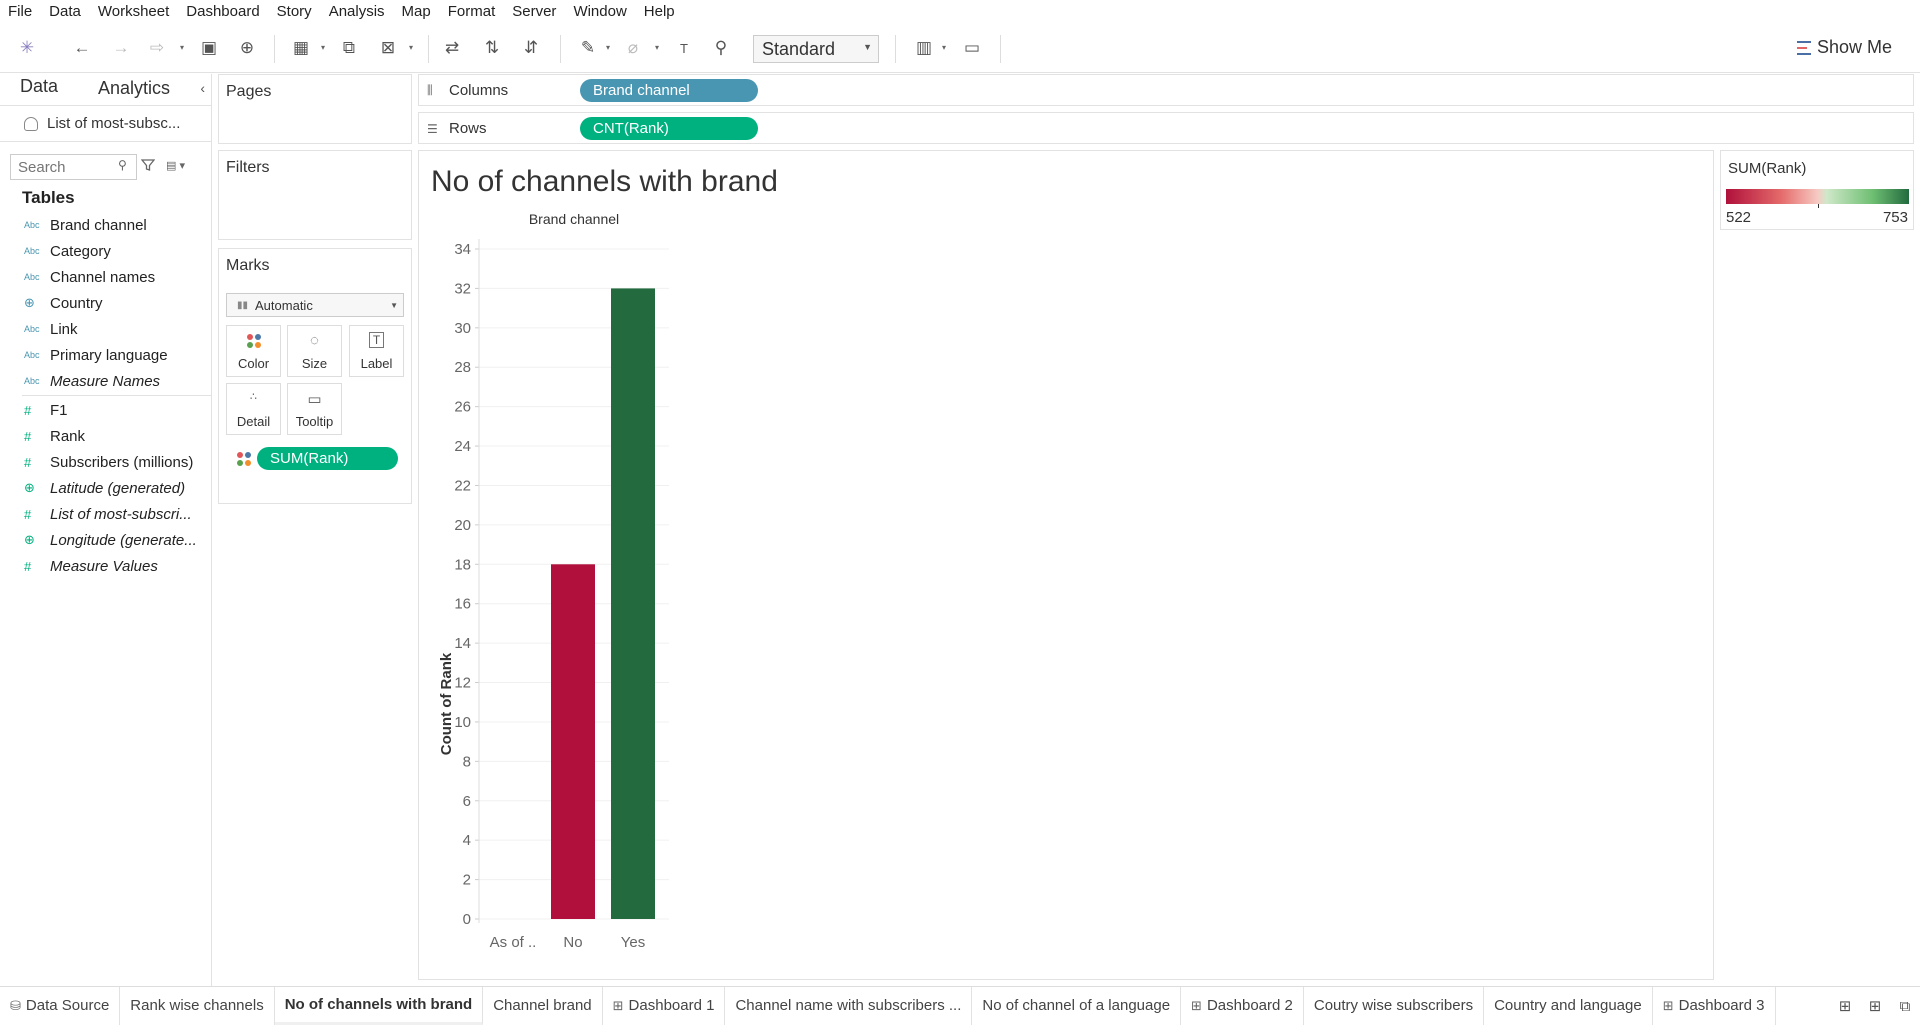 The width and height of the screenshot is (1920, 1025). What do you see at coordinates (327, 458) in the screenshot?
I see `color-pill: SUM(Rank)` at bounding box center [327, 458].